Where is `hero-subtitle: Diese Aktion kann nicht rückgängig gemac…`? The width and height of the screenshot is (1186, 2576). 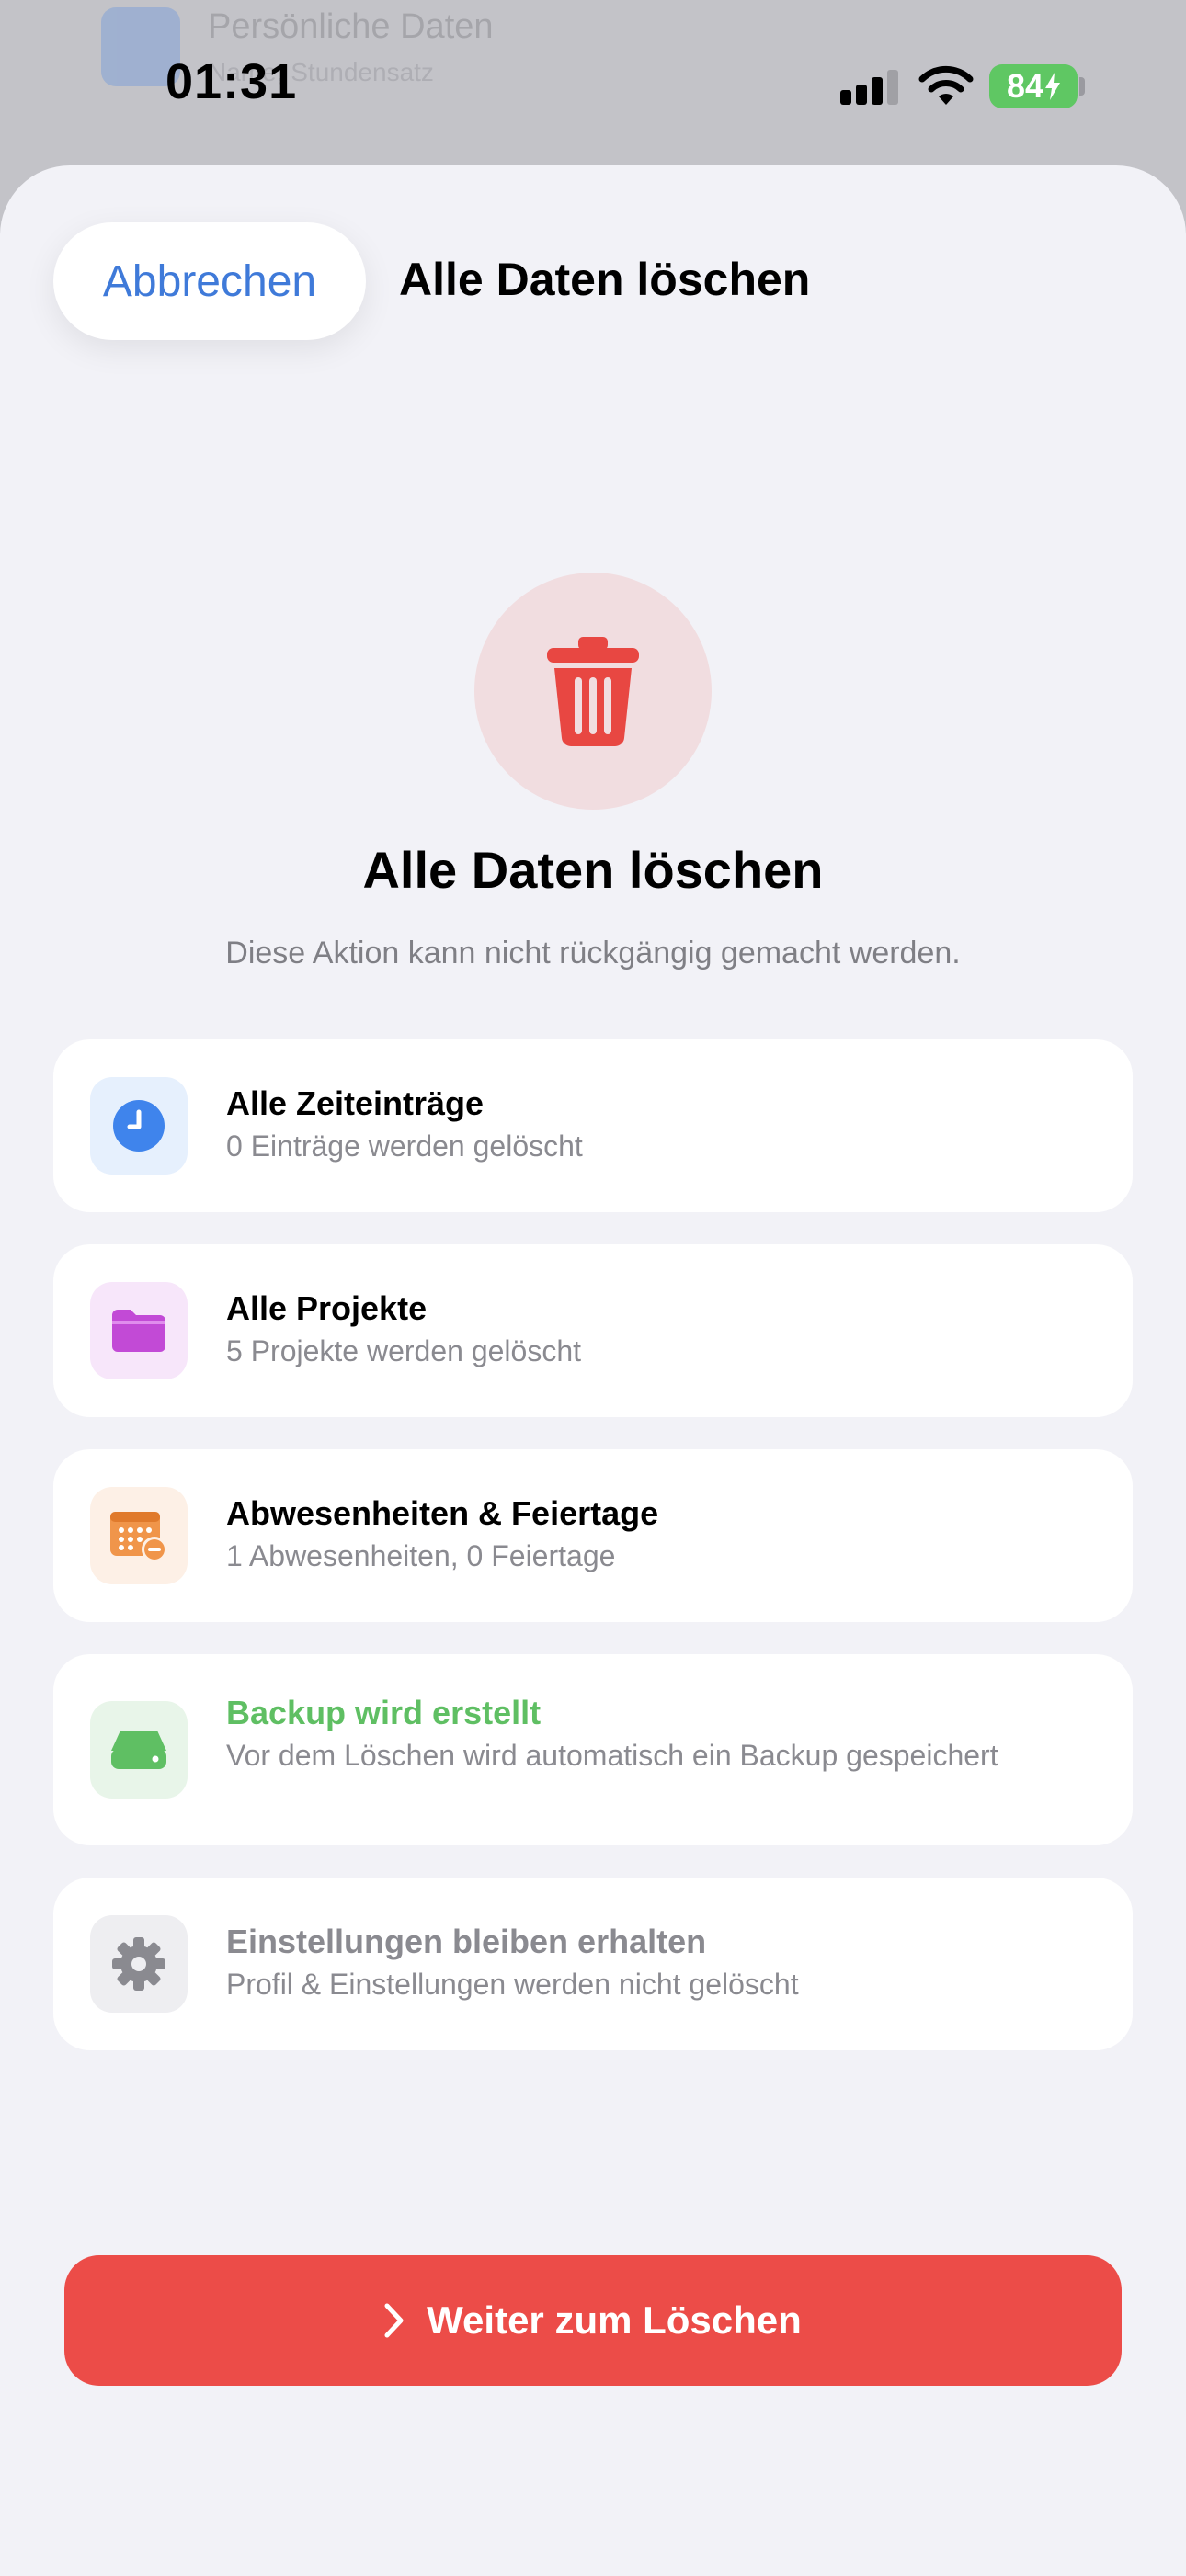 hero-subtitle: Diese Aktion kann nicht rückgängig gemac… is located at coordinates (593, 953).